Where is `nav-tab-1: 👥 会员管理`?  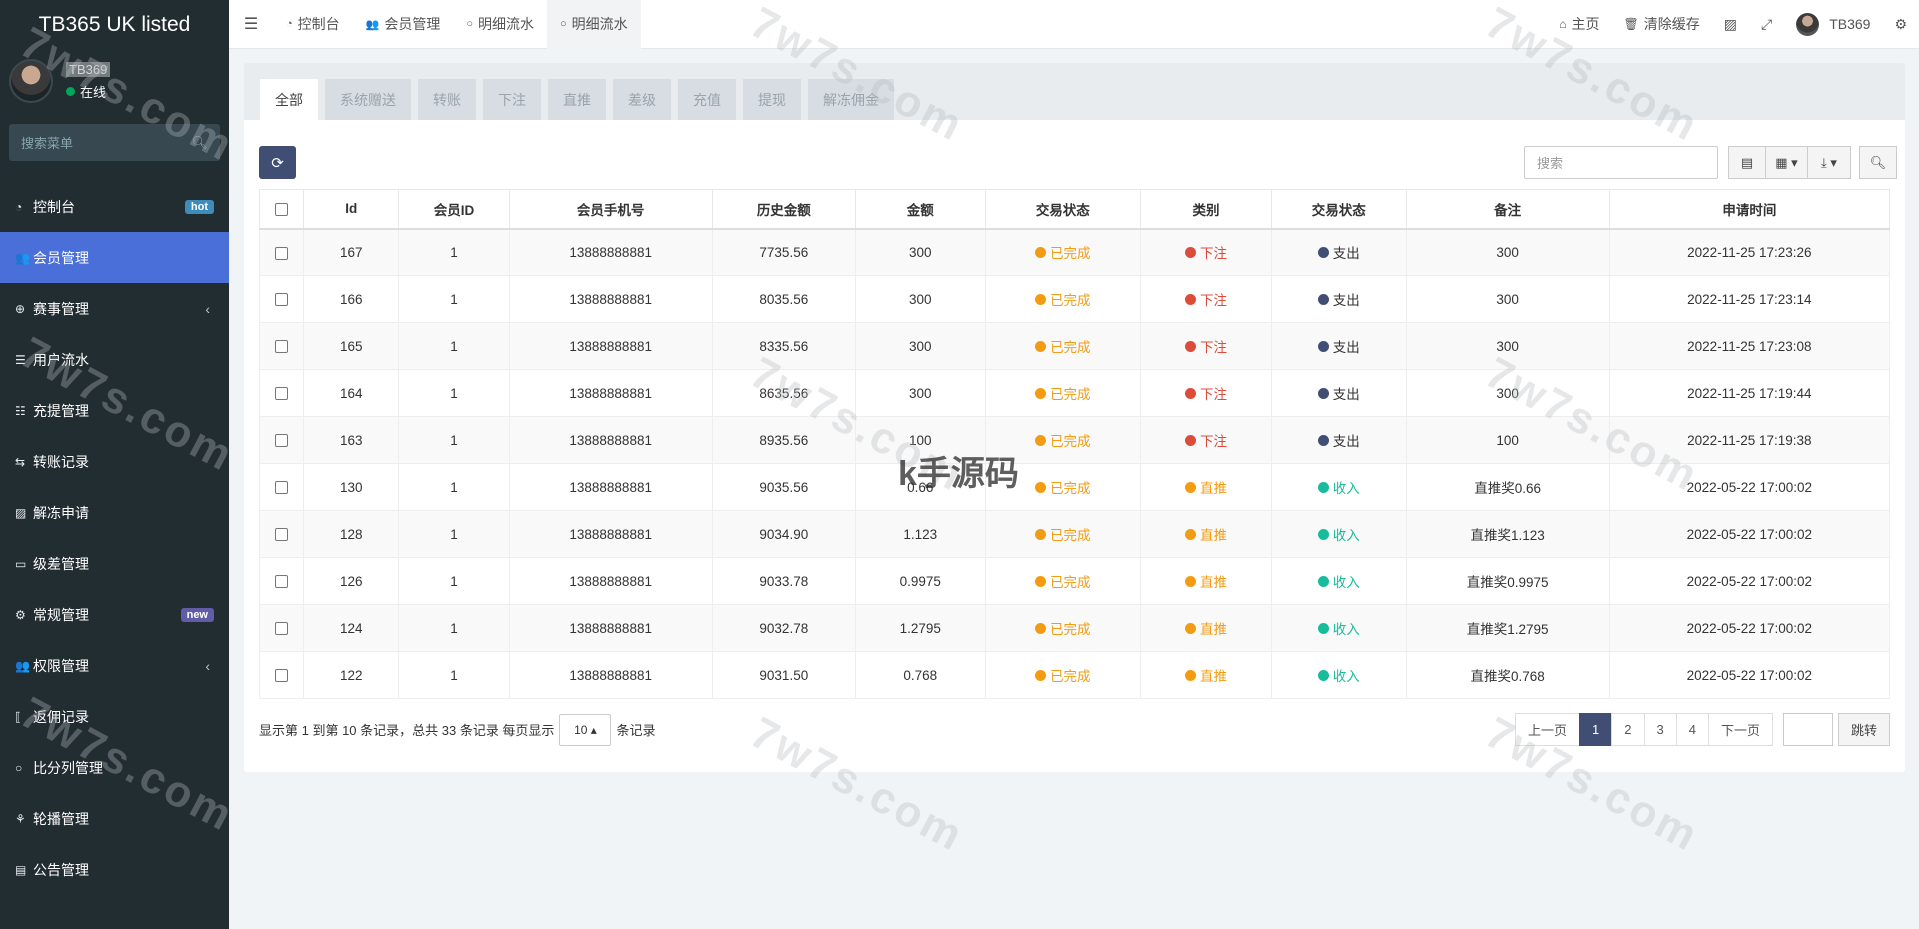 nav-tab-1: 👥 会员管理 is located at coordinates (403, 24).